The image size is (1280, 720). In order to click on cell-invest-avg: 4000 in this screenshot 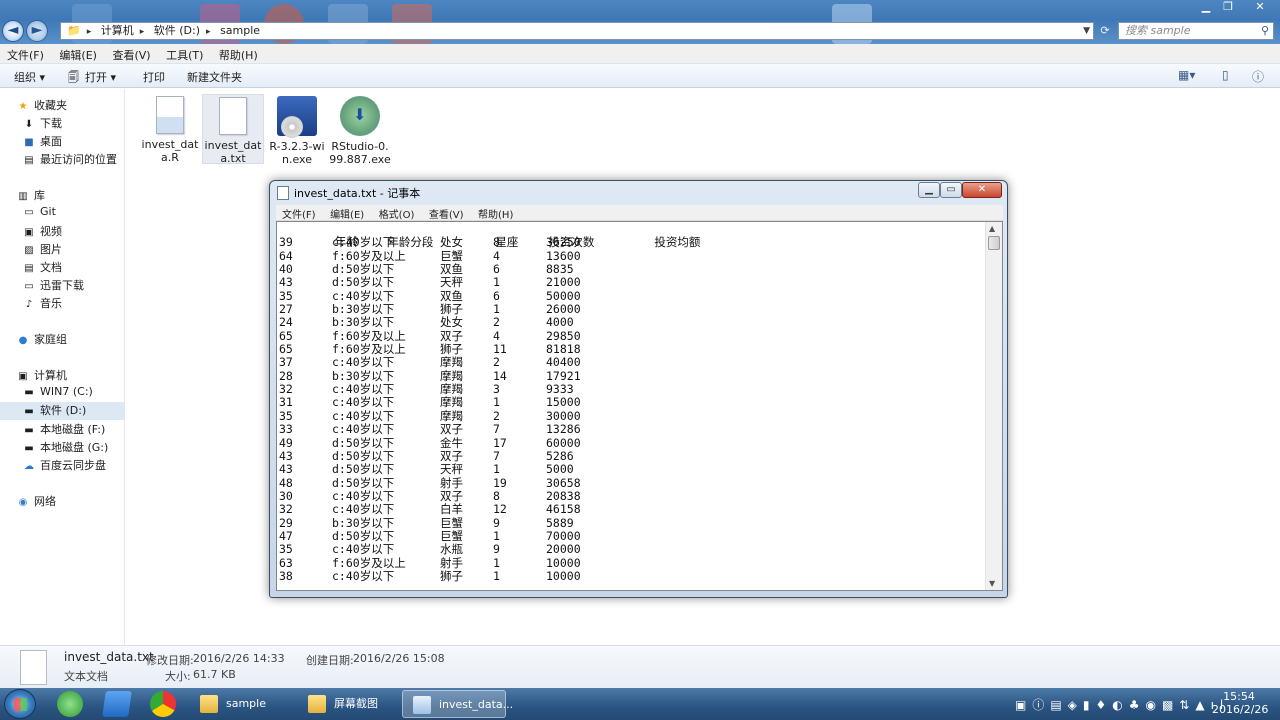, I will do `click(560, 322)`.